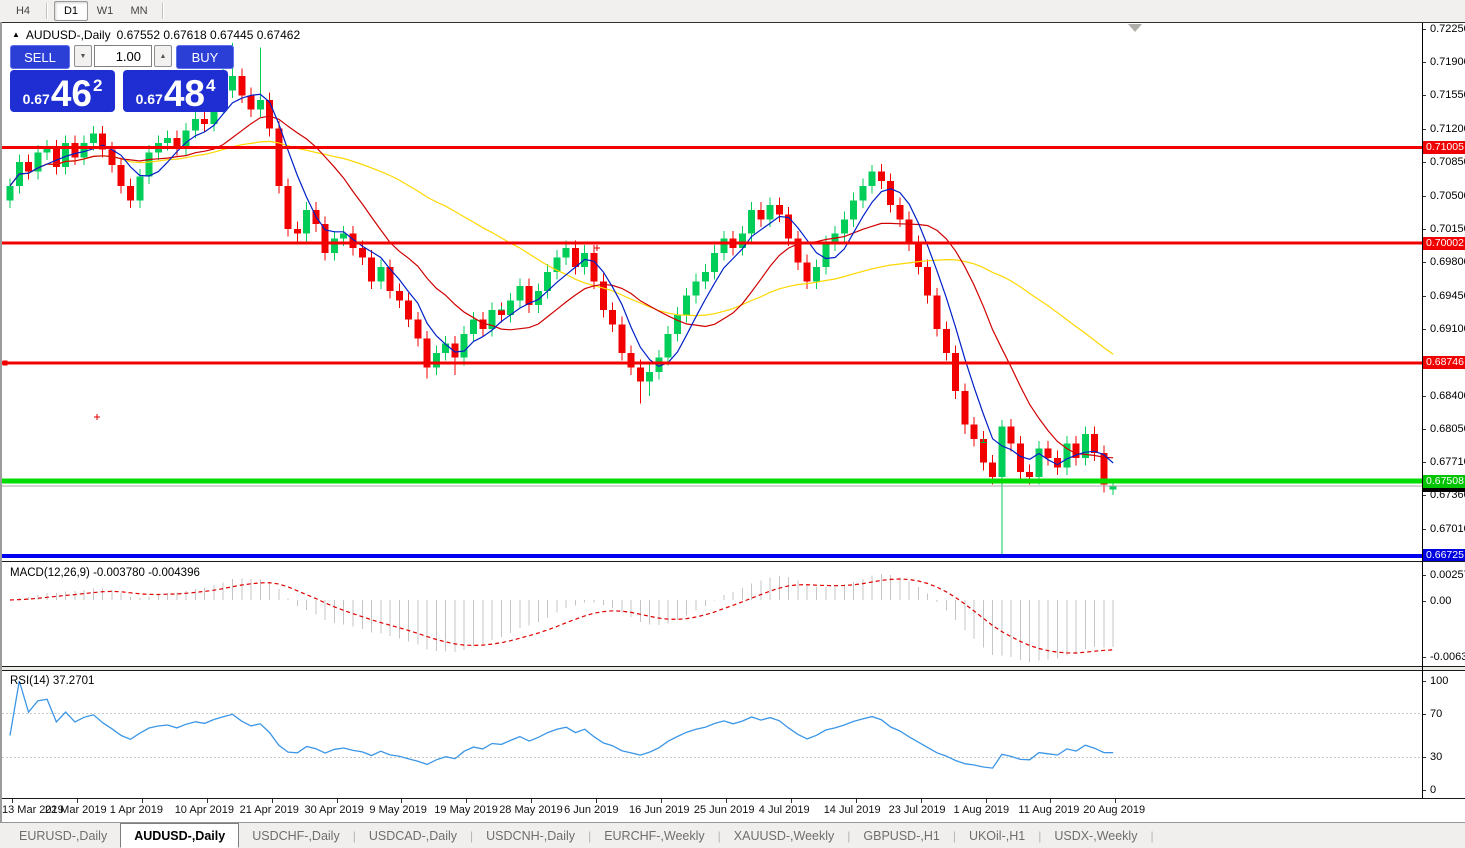 This screenshot has height=848, width=1465. What do you see at coordinates (180, 835) in the screenshot?
I see `tab-audusd-daily: AUDUSD-,Daily` at bounding box center [180, 835].